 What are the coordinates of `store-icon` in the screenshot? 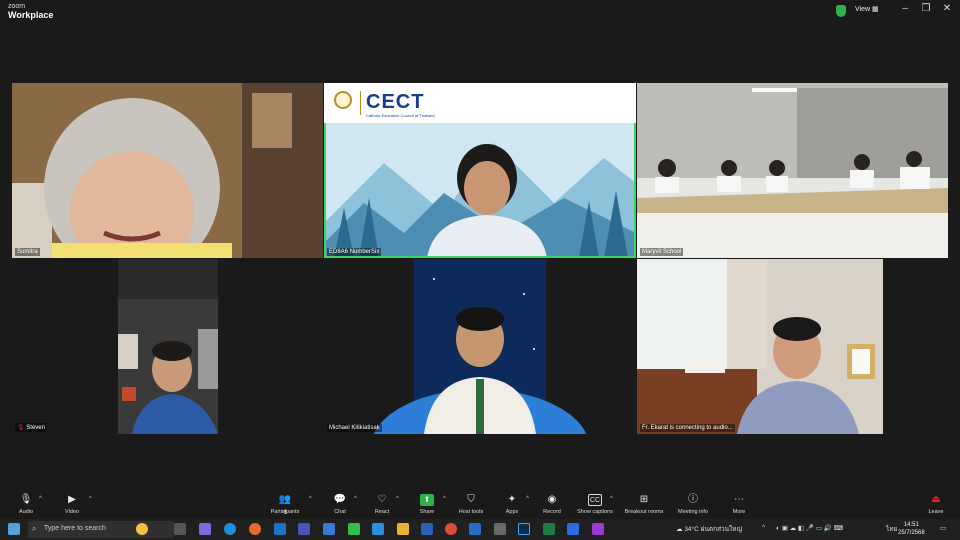 It's located at (378, 529).